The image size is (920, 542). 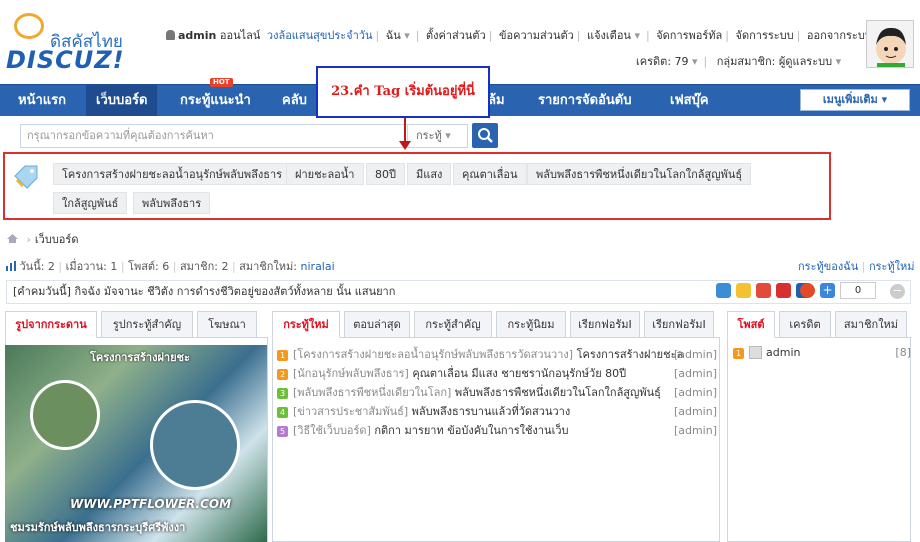 I want to click on notifications-link: แจ้งเตือน, so click(x=609, y=35).